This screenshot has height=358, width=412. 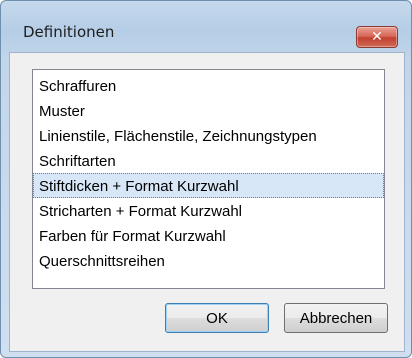 What do you see at coordinates (208, 85) in the screenshot?
I see `list-item-schraffuren: Schraffuren` at bounding box center [208, 85].